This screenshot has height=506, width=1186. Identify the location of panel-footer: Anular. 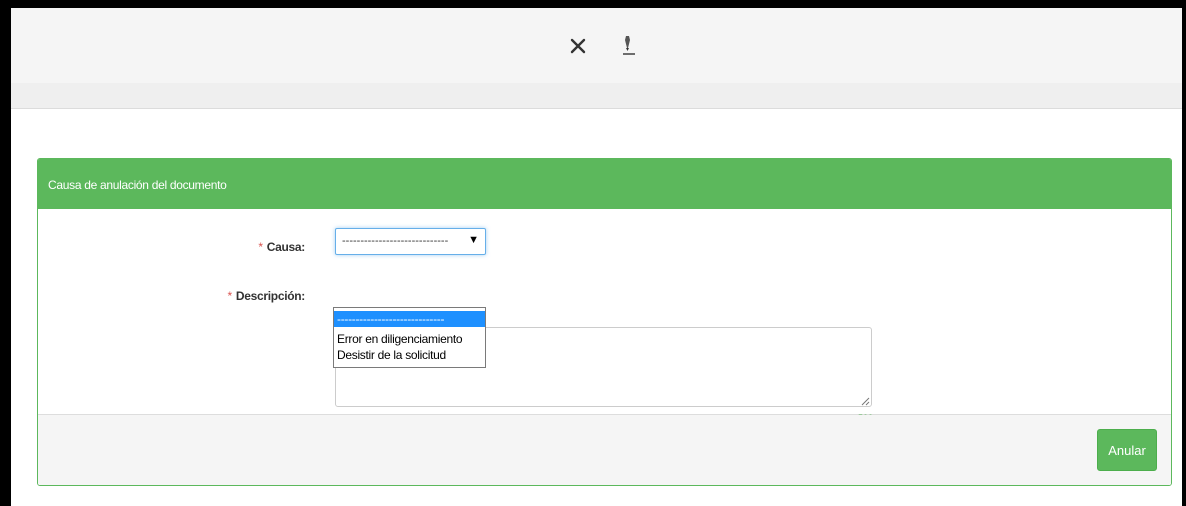
(604, 450).